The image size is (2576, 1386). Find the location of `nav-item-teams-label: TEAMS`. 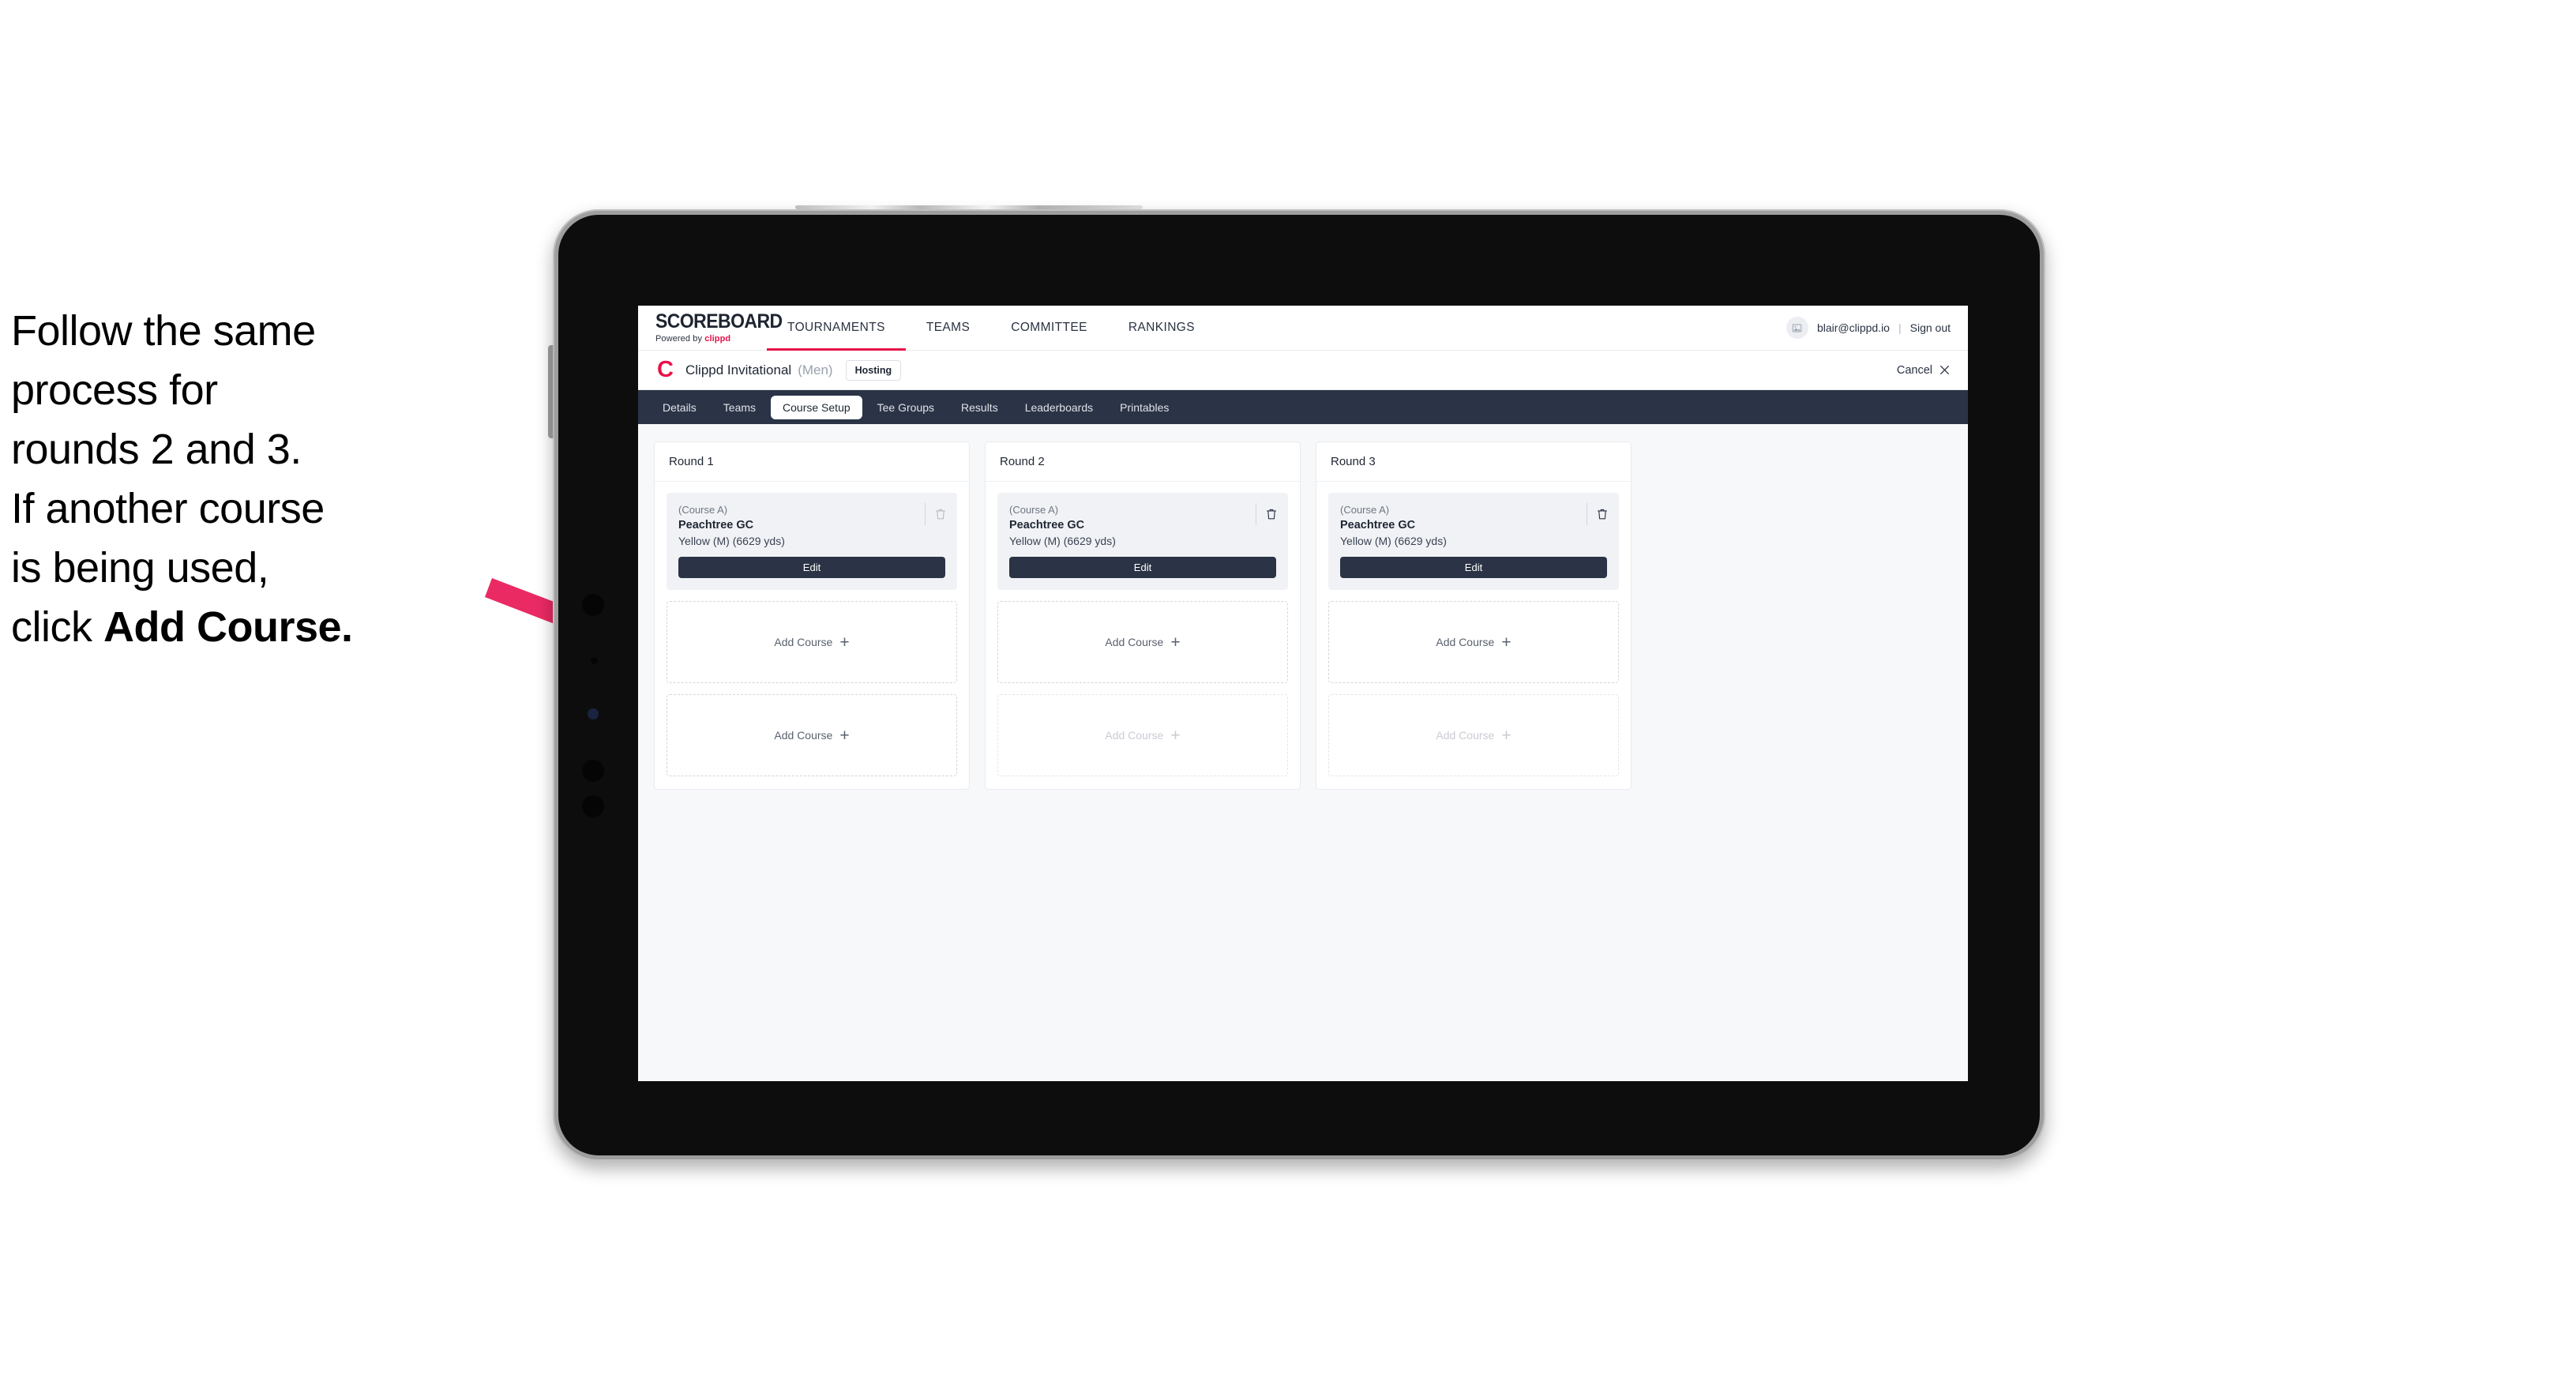

nav-item-teams-label: TEAMS is located at coordinates (948, 327).